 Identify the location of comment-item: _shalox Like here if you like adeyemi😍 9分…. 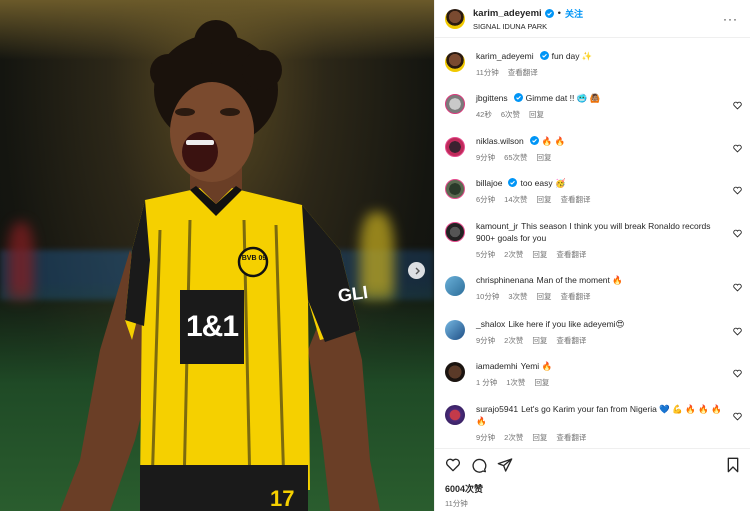
(595, 332).